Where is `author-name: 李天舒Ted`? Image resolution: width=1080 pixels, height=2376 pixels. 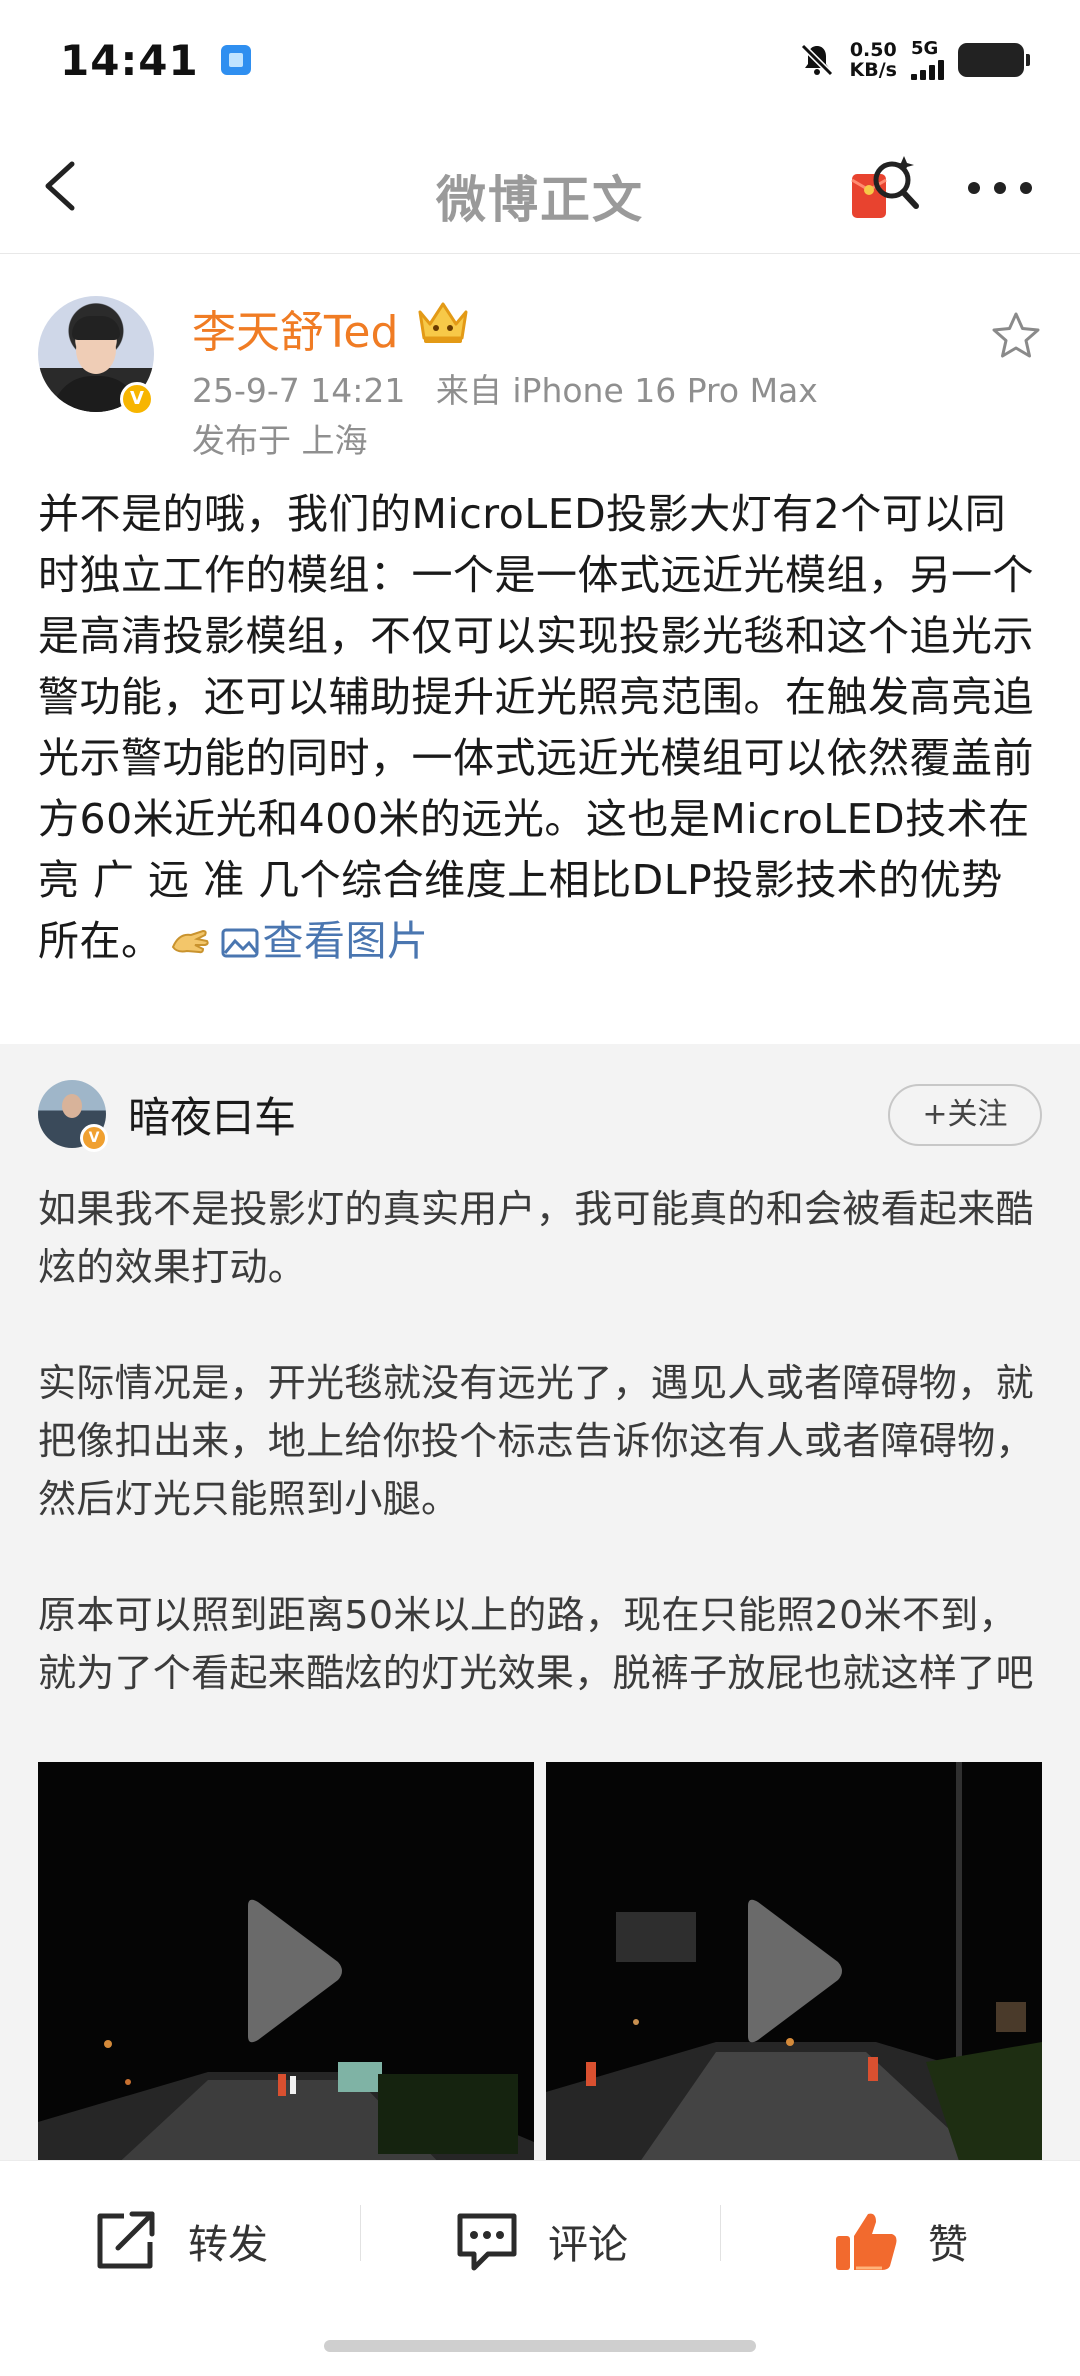
author-name: 李天舒Ted is located at coordinates (295, 328).